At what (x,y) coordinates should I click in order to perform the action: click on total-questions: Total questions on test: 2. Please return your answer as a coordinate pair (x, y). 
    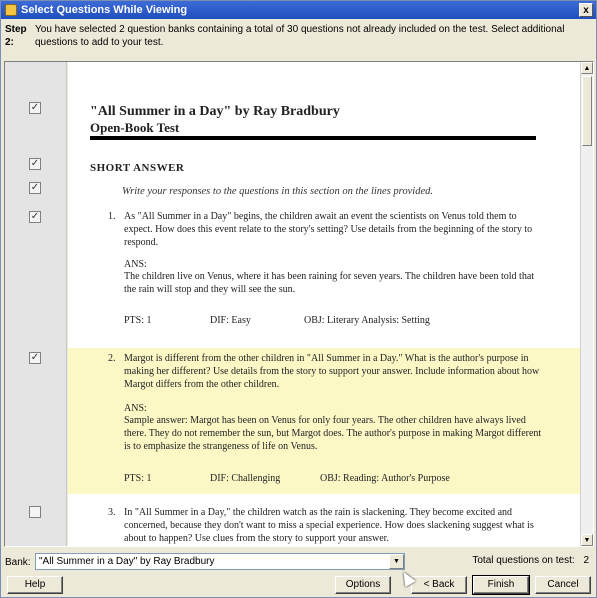
    Looking at the image, I should click on (530, 560).